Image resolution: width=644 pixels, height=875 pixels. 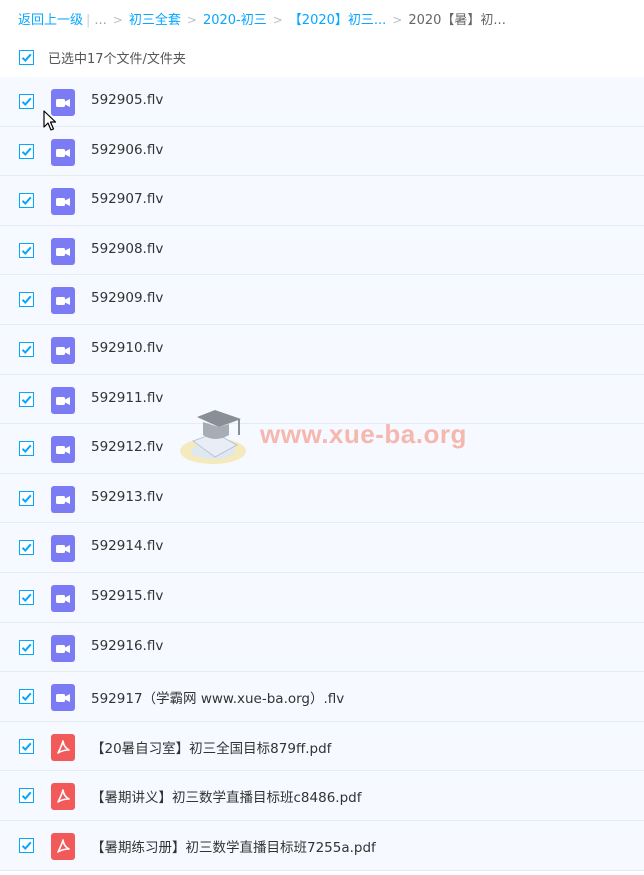 I want to click on file-name: 592912.flv, so click(x=127, y=447).